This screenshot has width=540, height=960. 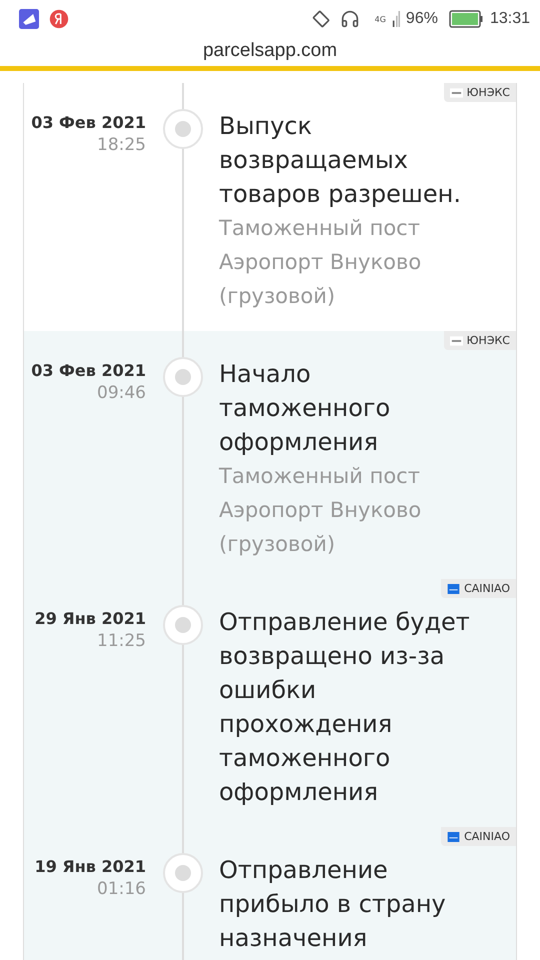 I want to click on event-date: 19 Янв 2021, so click(x=90, y=866).